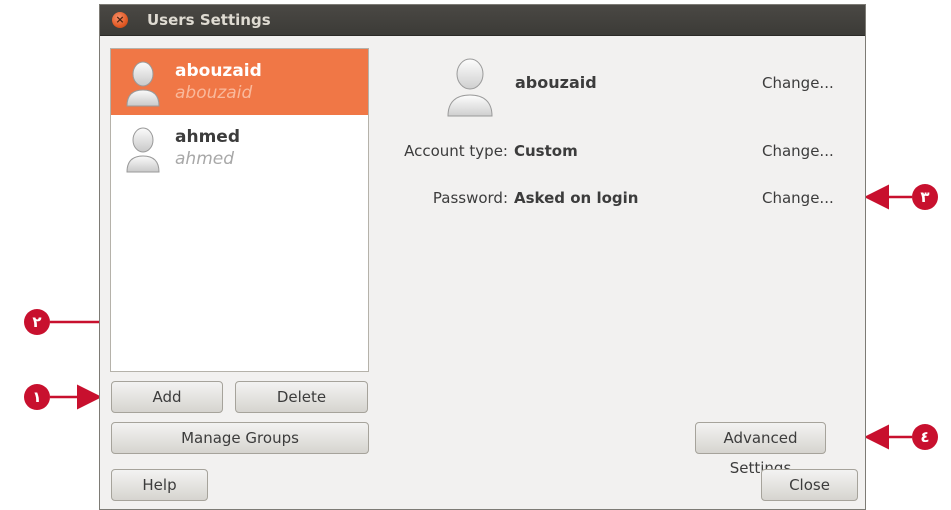 Image resolution: width=951 pixels, height=510 pixels. I want to click on selected-user-name: abouzaid, so click(556, 82).